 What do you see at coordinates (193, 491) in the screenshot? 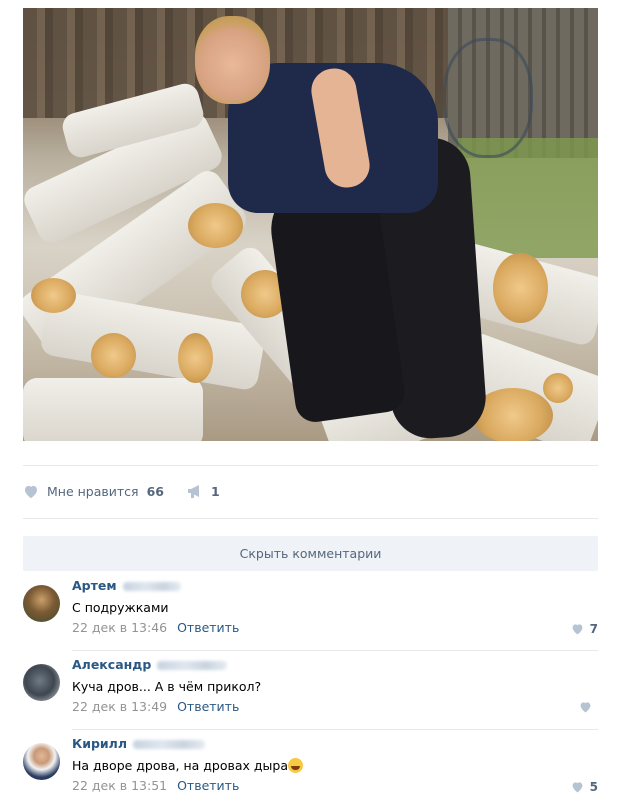
I see `megaphone-icon` at bounding box center [193, 491].